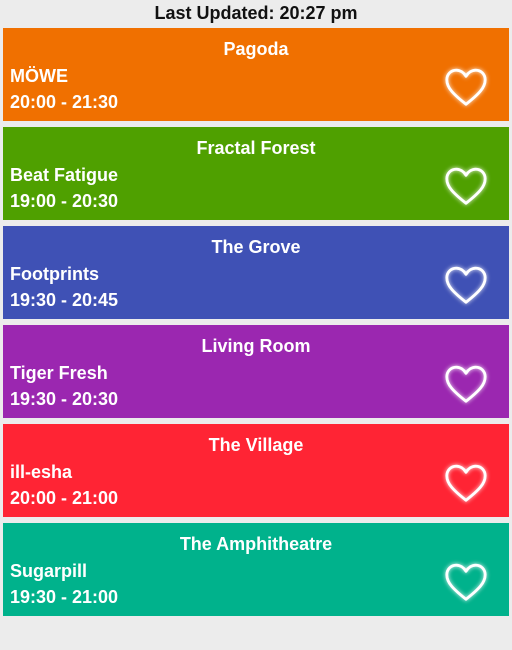 This screenshot has height=650, width=512. What do you see at coordinates (54, 274) in the screenshot?
I see `artist-name: Footprints` at bounding box center [54, 274].